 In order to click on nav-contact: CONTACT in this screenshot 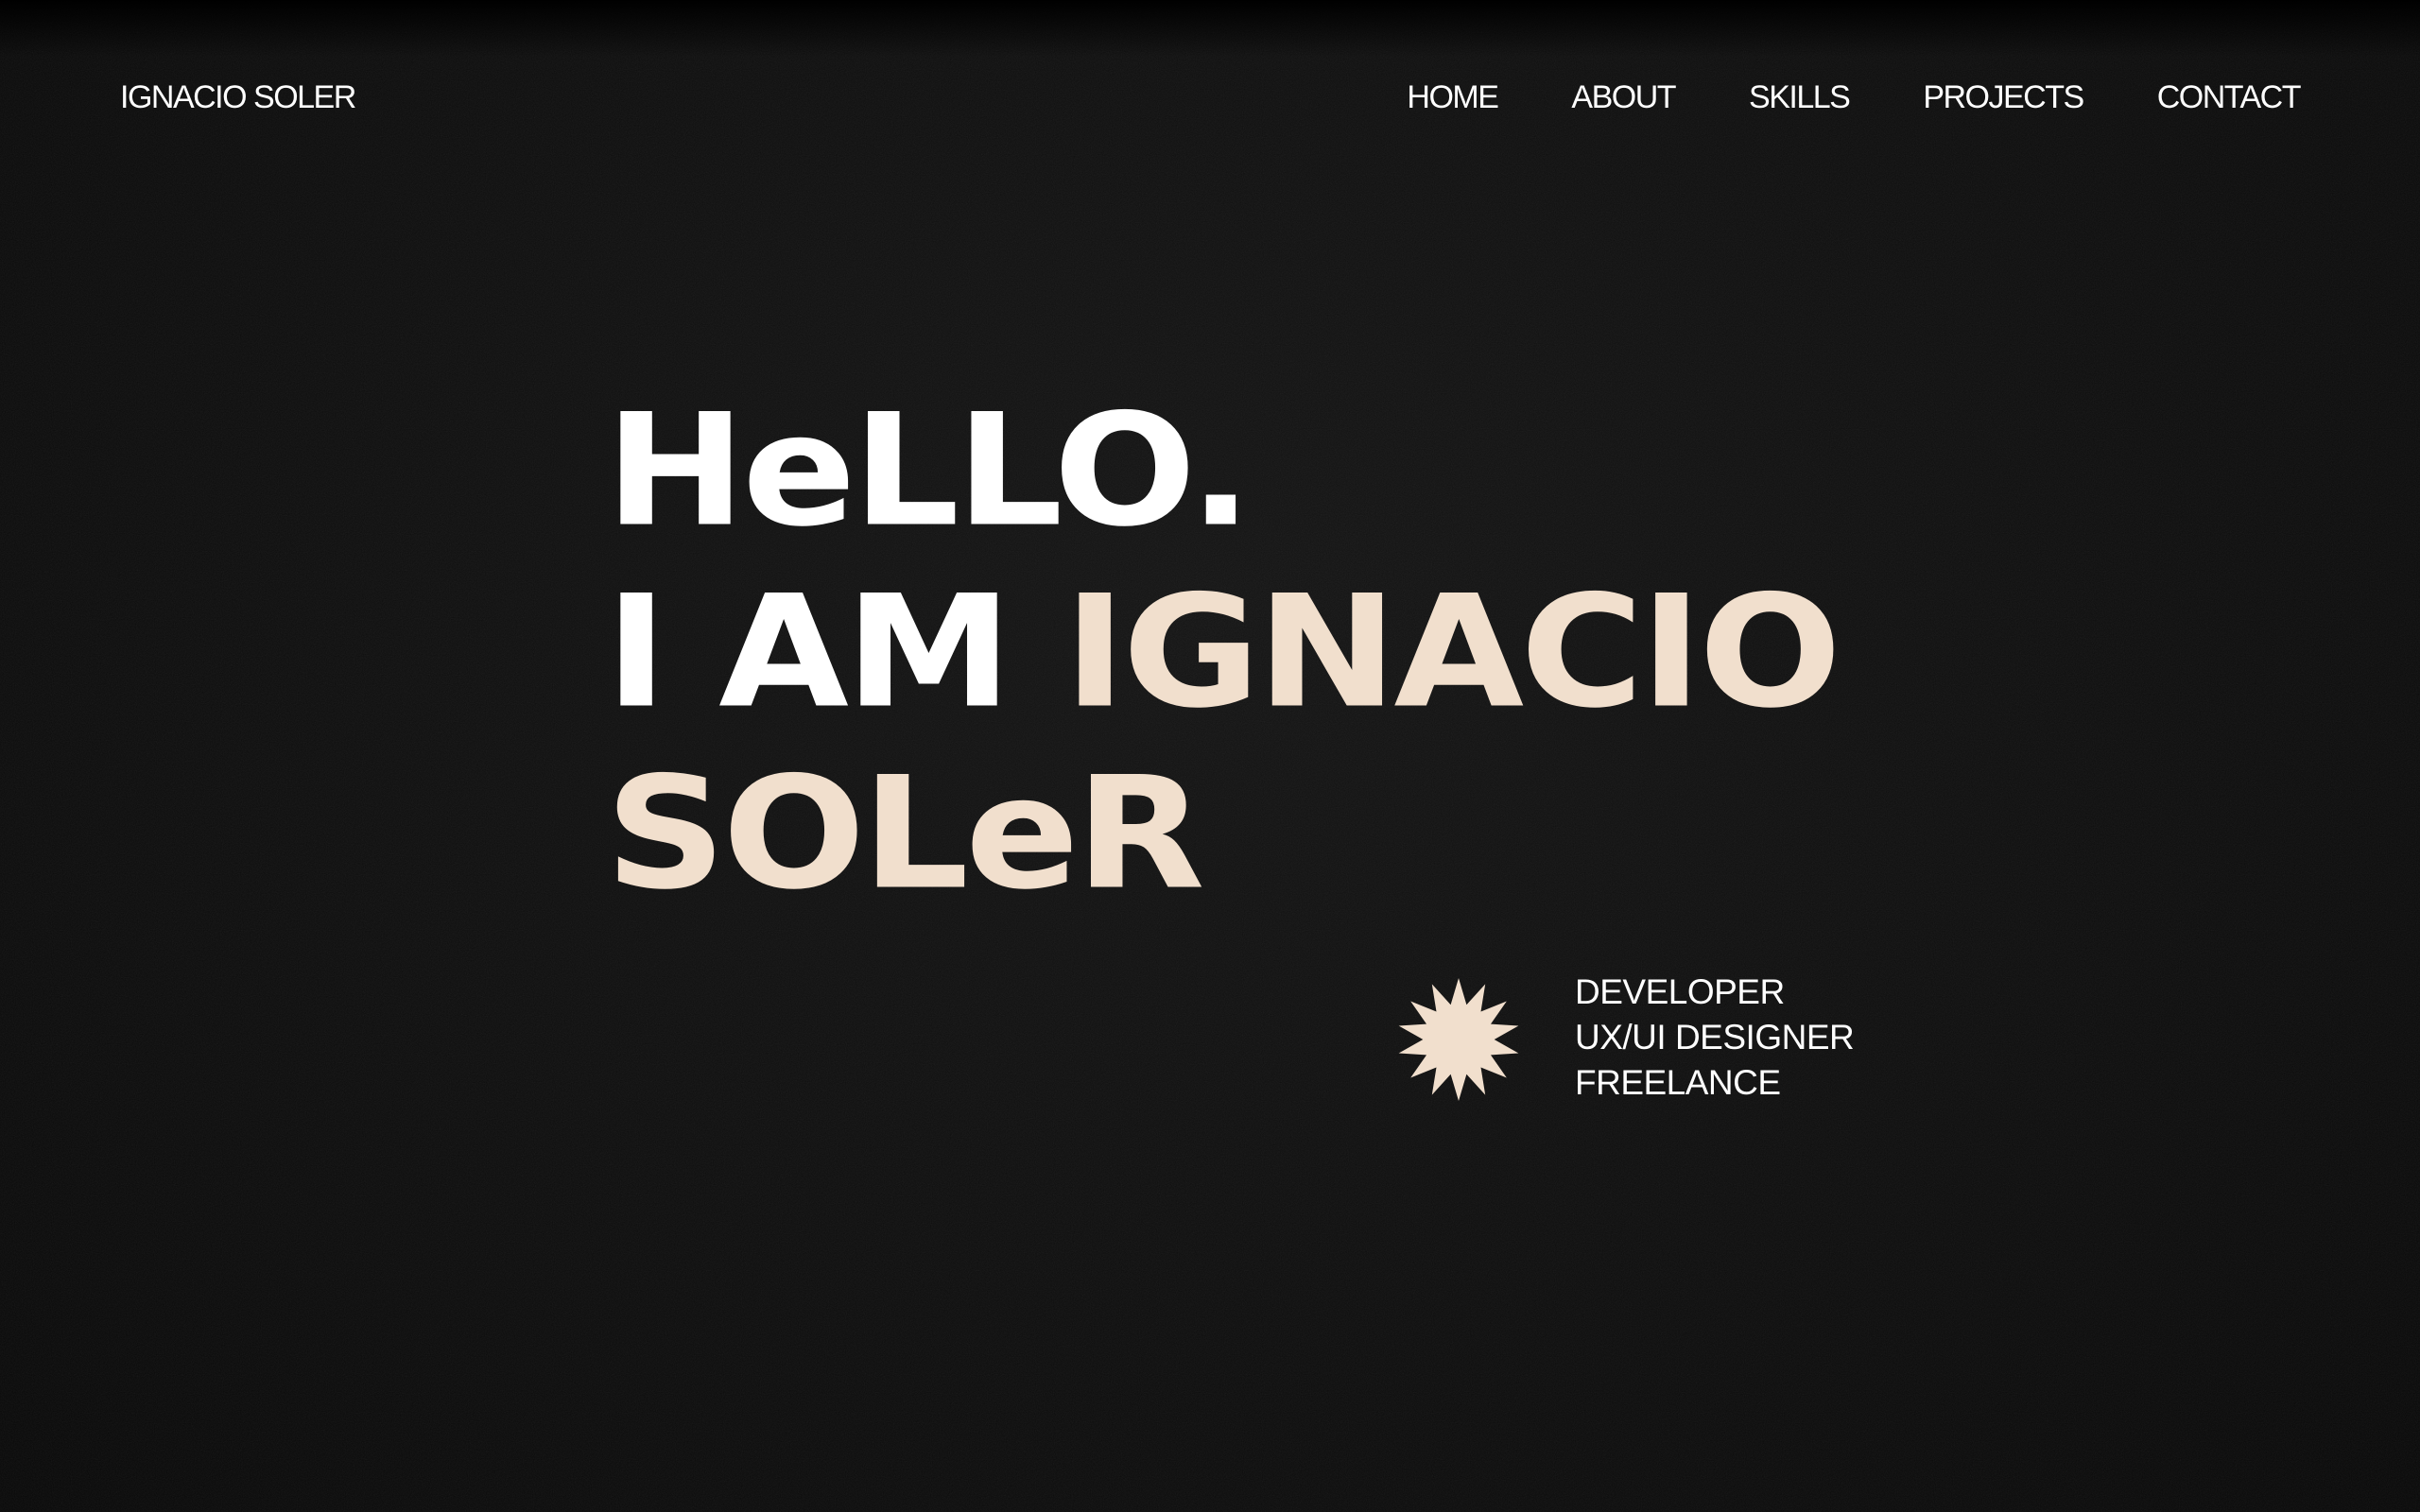, I will do `click(2229, 97)`.